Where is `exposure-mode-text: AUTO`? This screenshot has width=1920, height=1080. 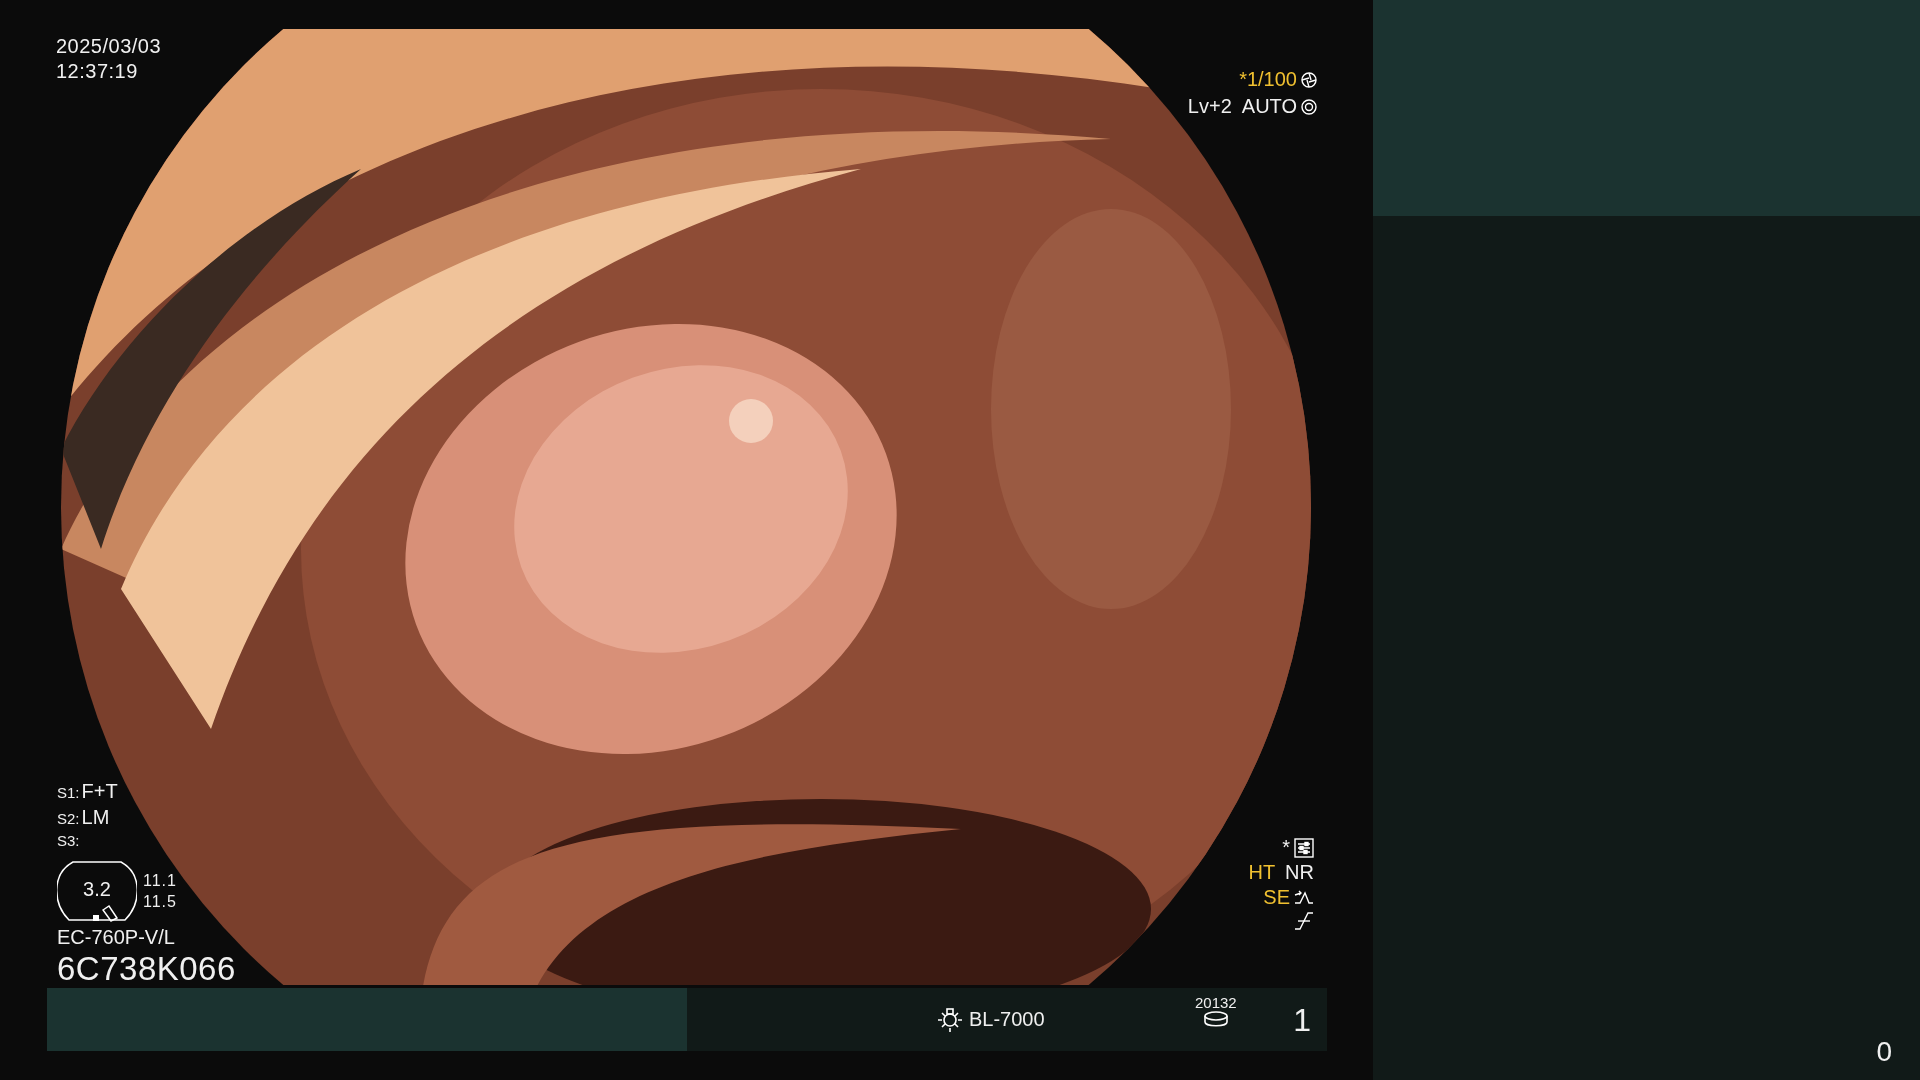
exposure-mode-text: AUTO is located at coordinates (1269, 106).